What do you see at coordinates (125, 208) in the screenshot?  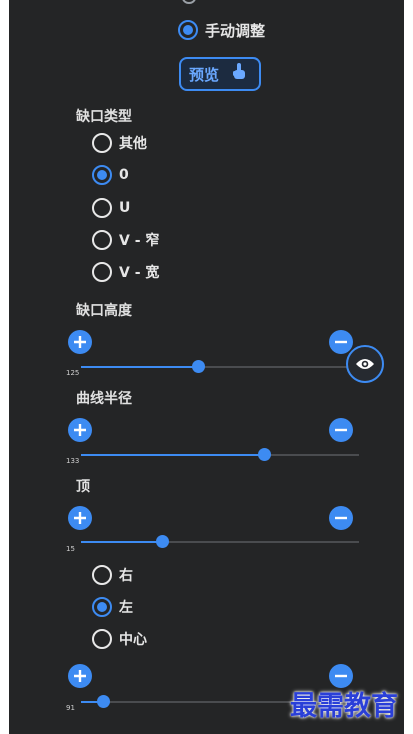 I see `notch-label-u: U` at bounding box center [125, 208].